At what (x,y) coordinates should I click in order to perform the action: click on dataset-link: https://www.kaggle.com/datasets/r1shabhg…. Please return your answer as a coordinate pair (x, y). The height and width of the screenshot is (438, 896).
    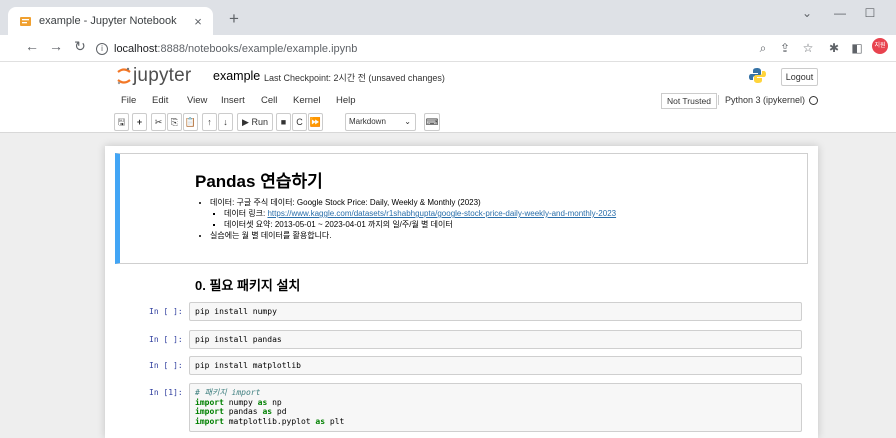
    Looking at the image, I should click on (441, 213).